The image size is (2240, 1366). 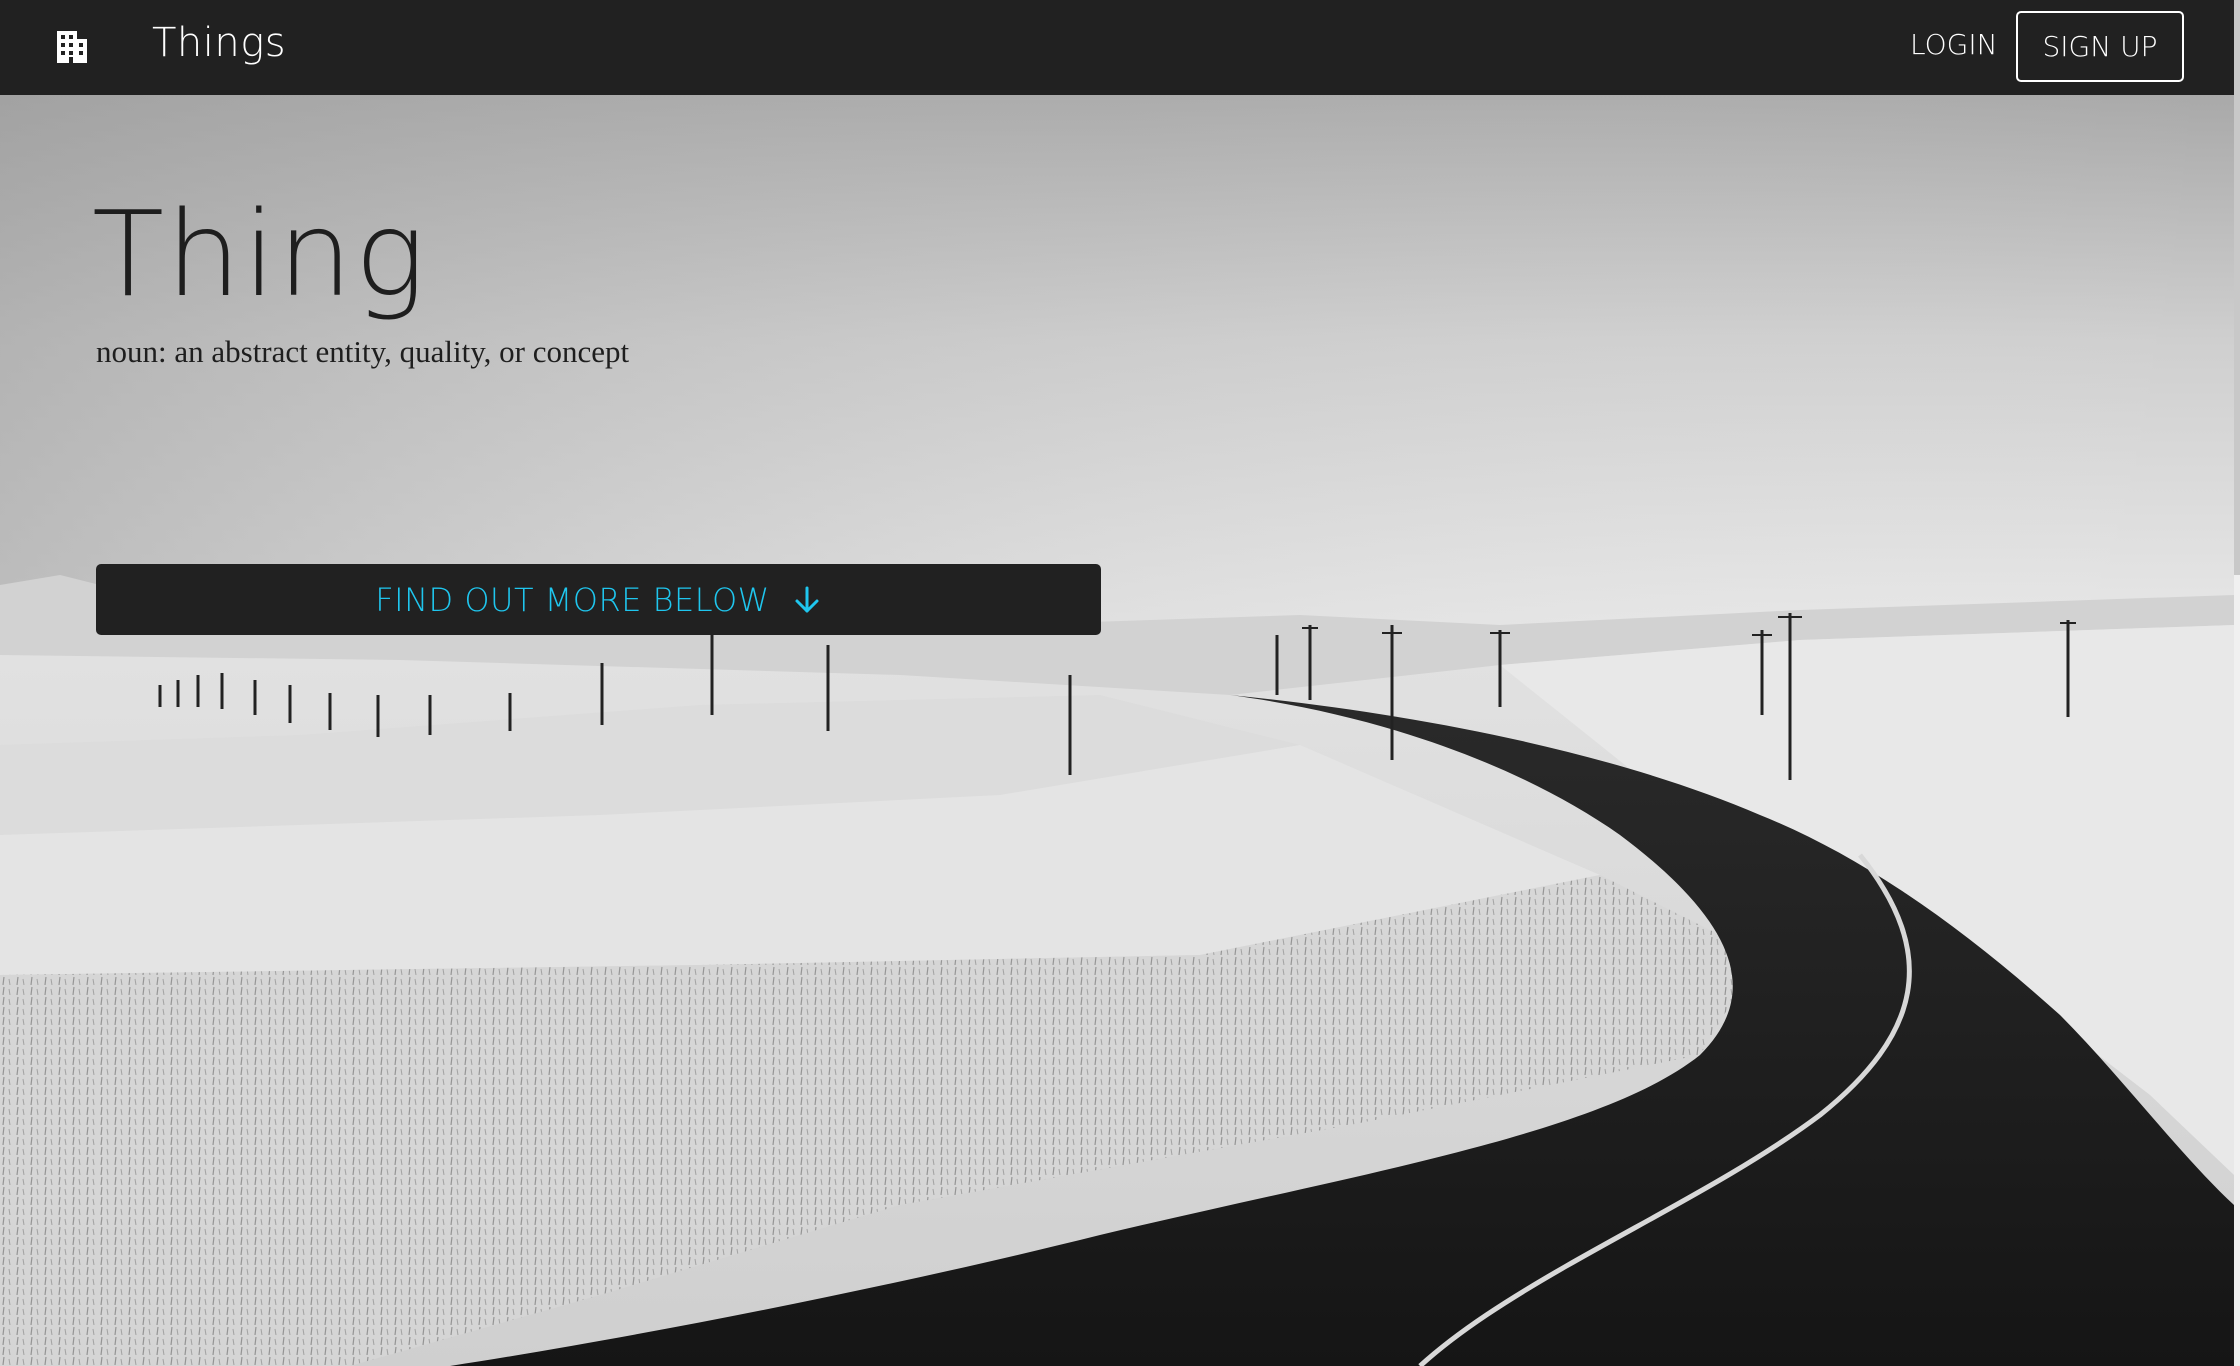 I want to click on scrollbar-thumb, so click(x=2237, y=287).